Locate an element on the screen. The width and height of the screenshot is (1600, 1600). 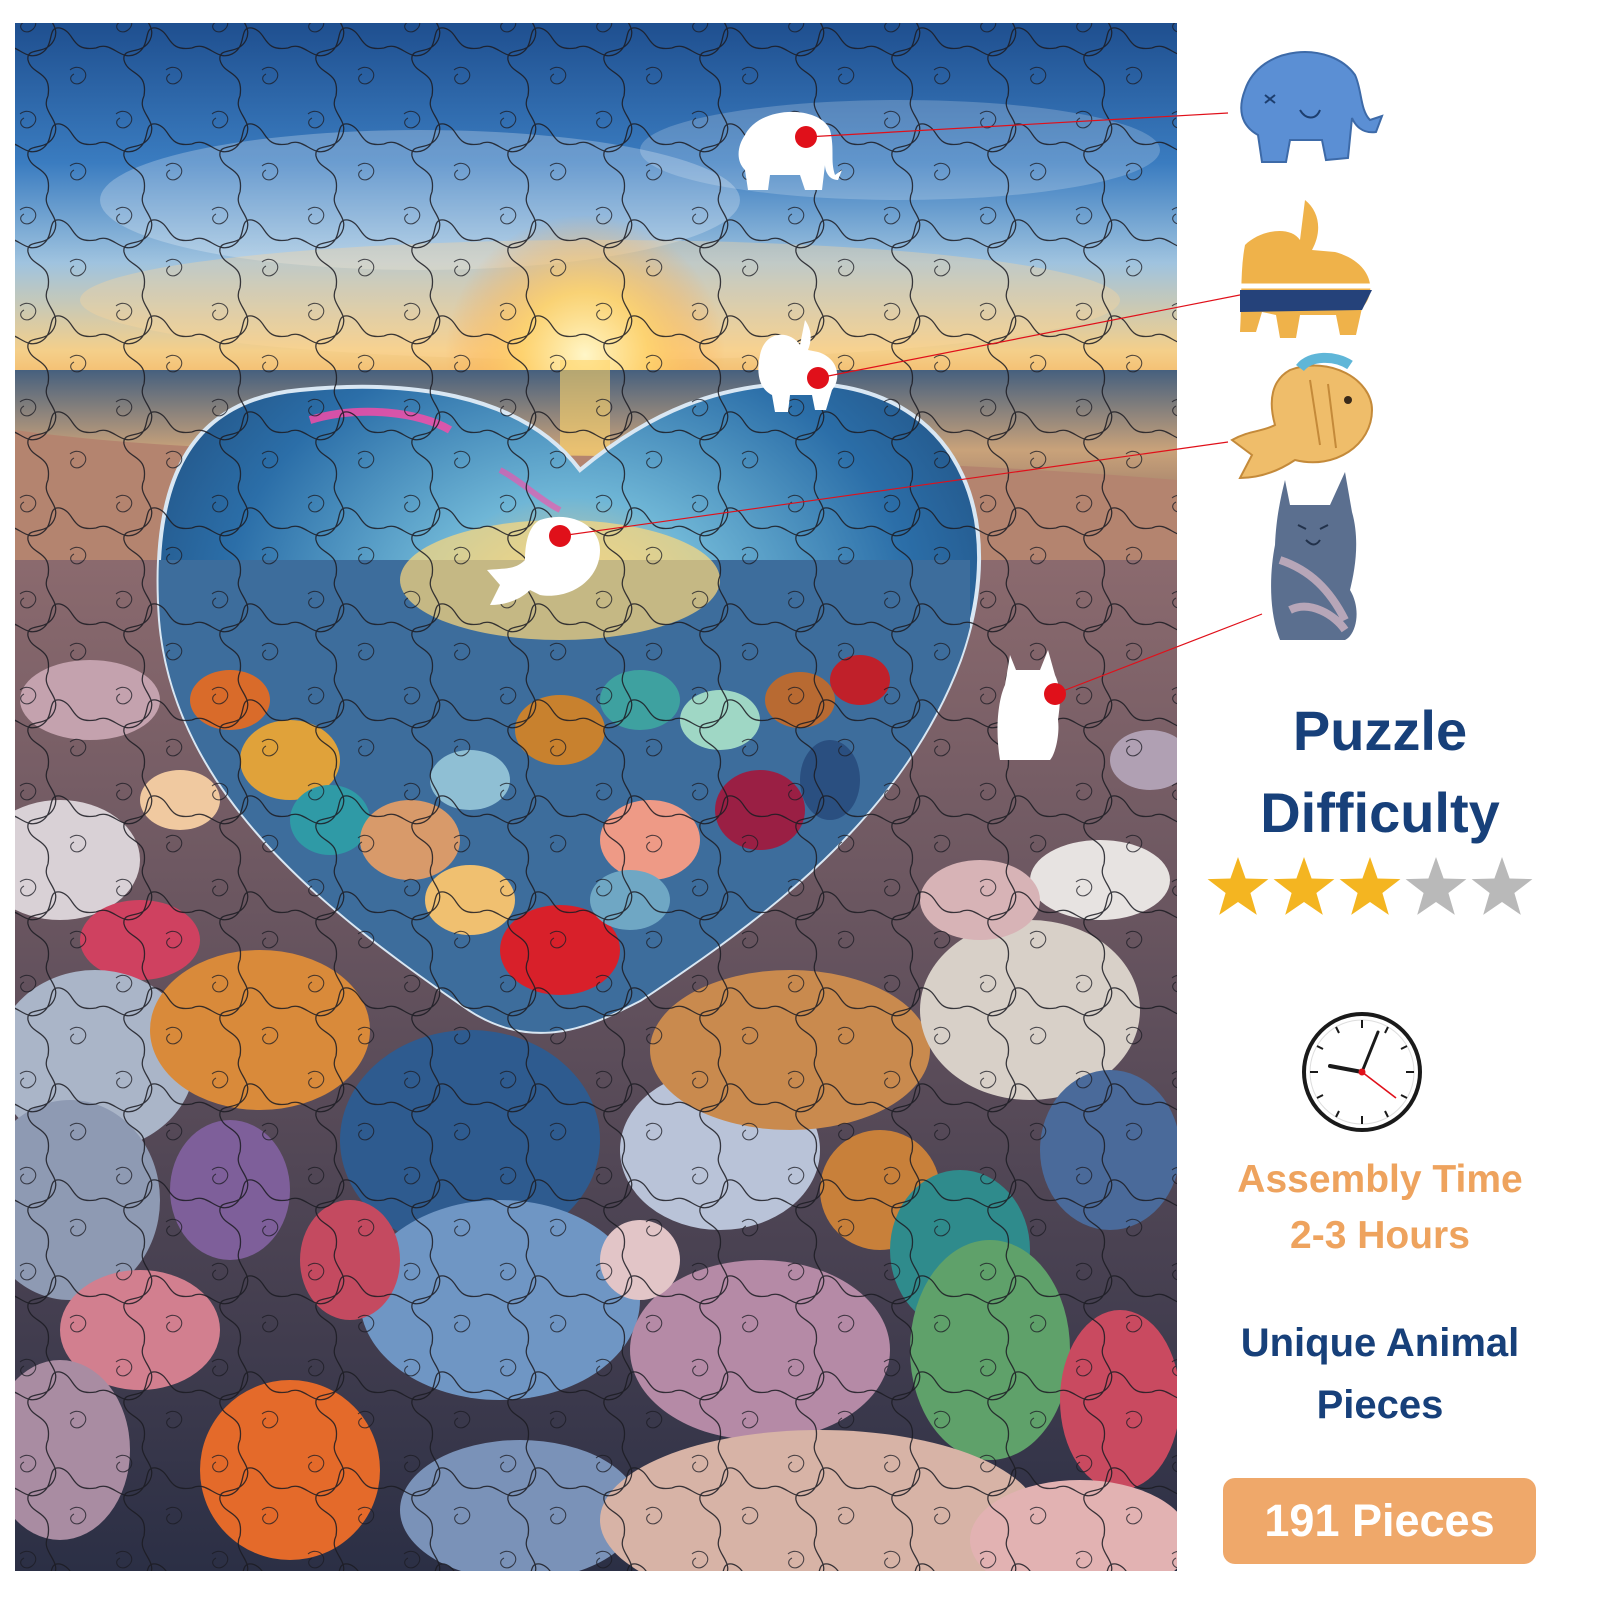
difficulty-title-line2: Difficulty is located at coordinates (1380, 812).